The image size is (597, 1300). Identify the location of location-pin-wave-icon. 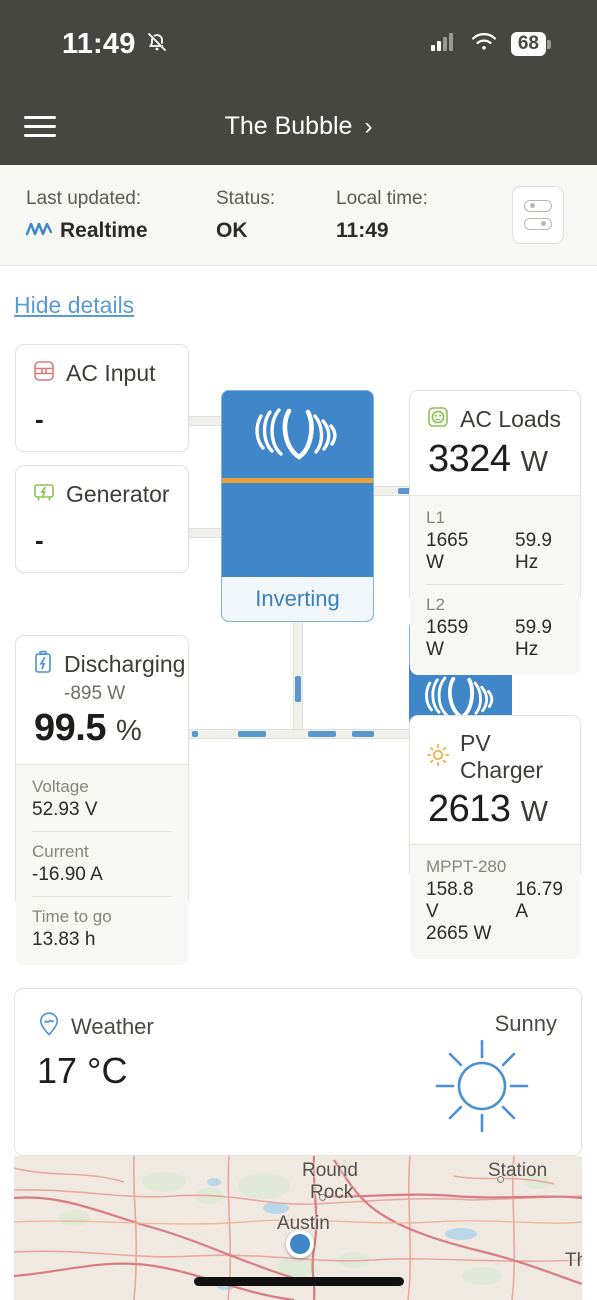
(49, 1026).